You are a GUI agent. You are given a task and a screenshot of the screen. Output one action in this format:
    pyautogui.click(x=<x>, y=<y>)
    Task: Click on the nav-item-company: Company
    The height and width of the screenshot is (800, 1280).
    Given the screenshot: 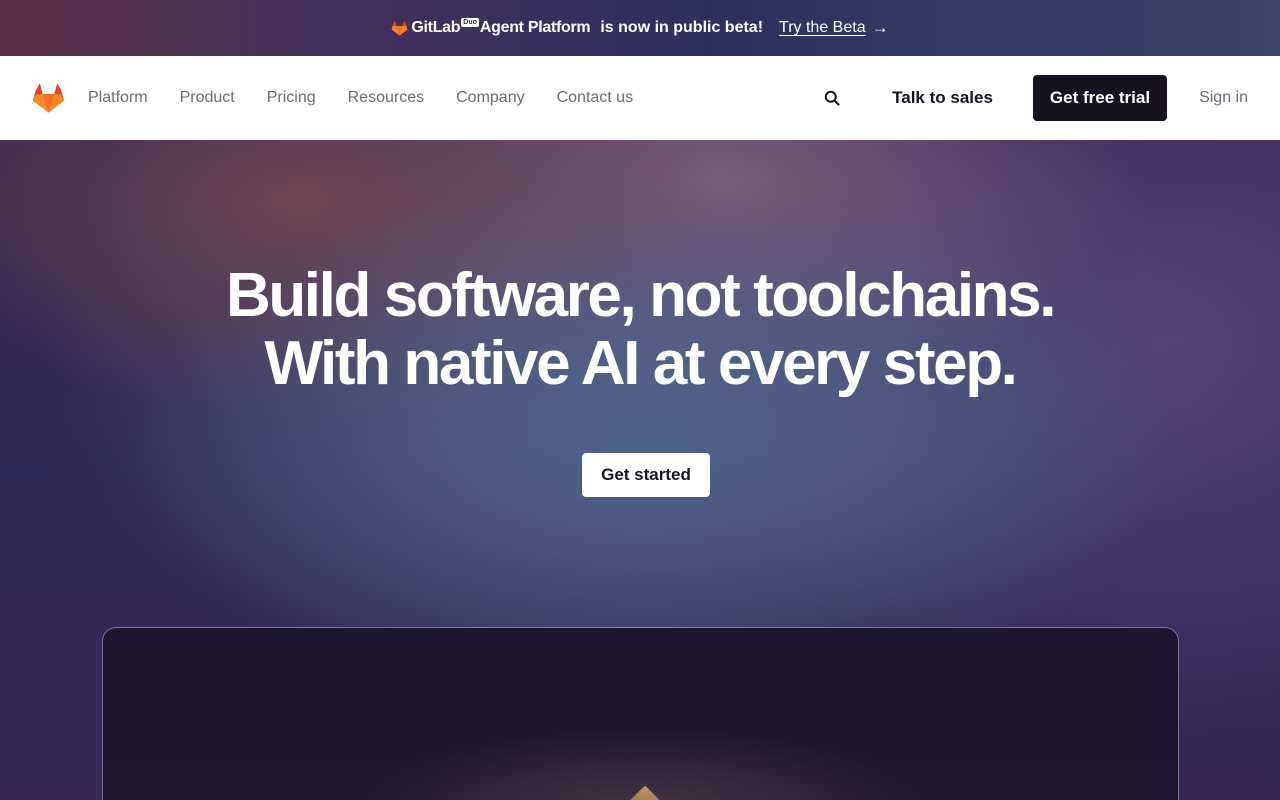 What is the action you would take?
    pyautogui.click(x=490, y=98)
    